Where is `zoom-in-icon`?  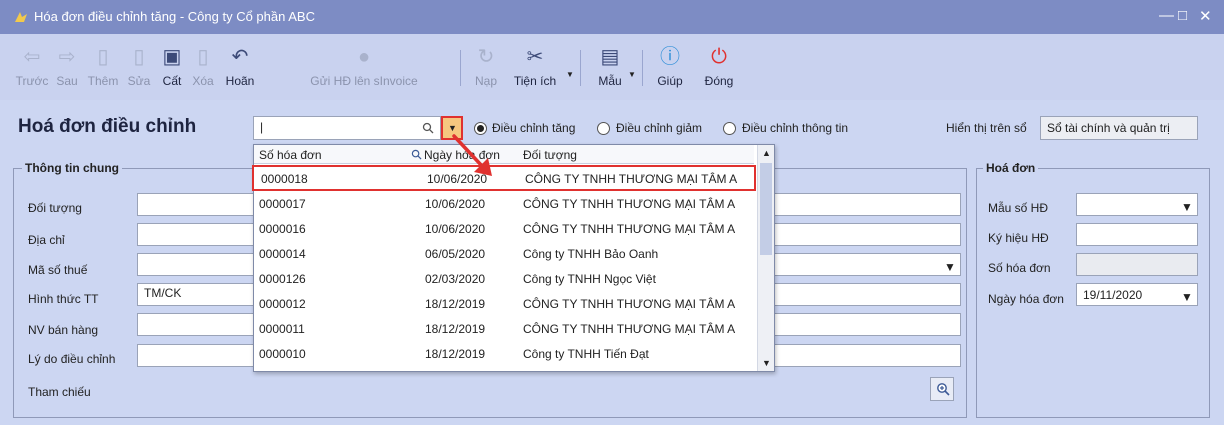 zoom-in-icon is located at coordinates (943, 389).